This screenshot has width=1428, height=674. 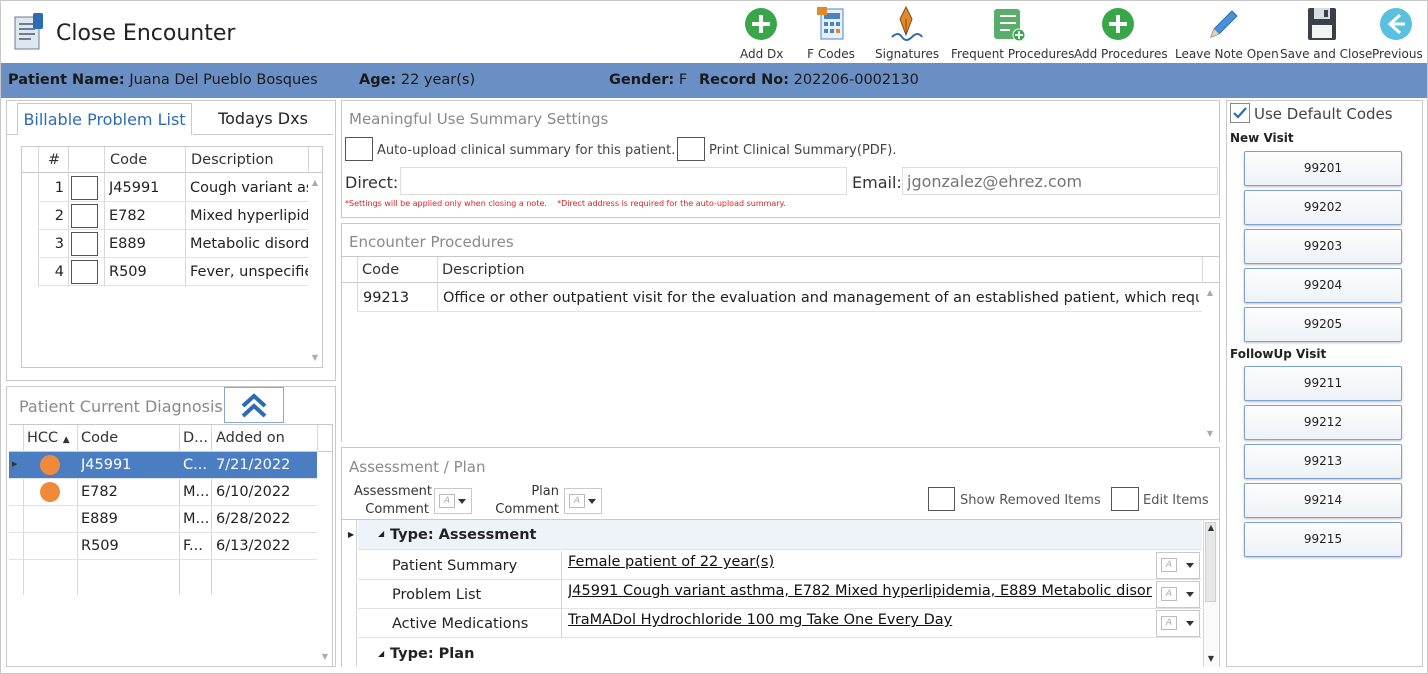 I want to click on visit-code-button-99211: 99211, so click(x=1323, y=383).